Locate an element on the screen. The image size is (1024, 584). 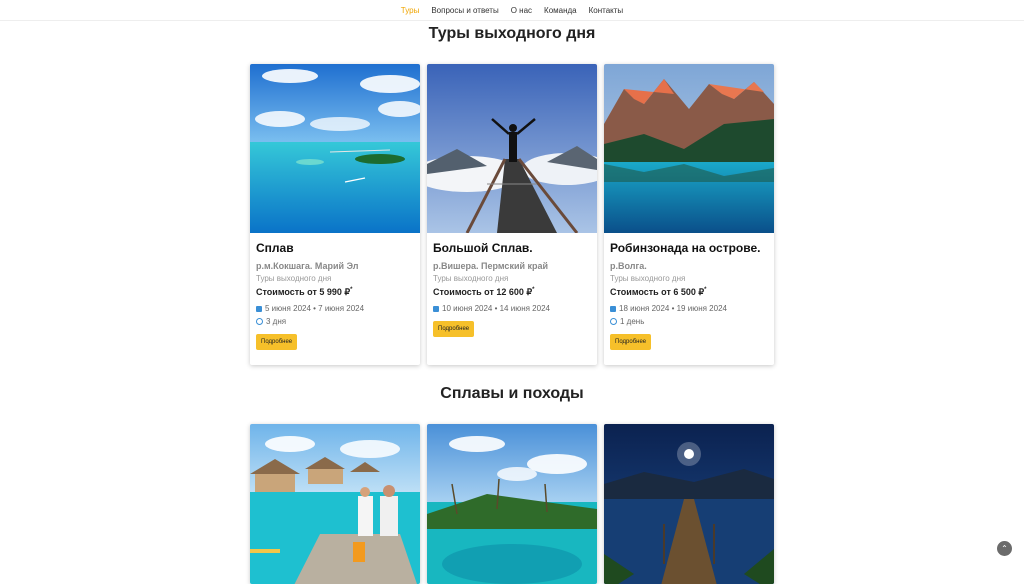
section-title-weekend-tours: Туры выходного дня is located at coordinates (512, 33).